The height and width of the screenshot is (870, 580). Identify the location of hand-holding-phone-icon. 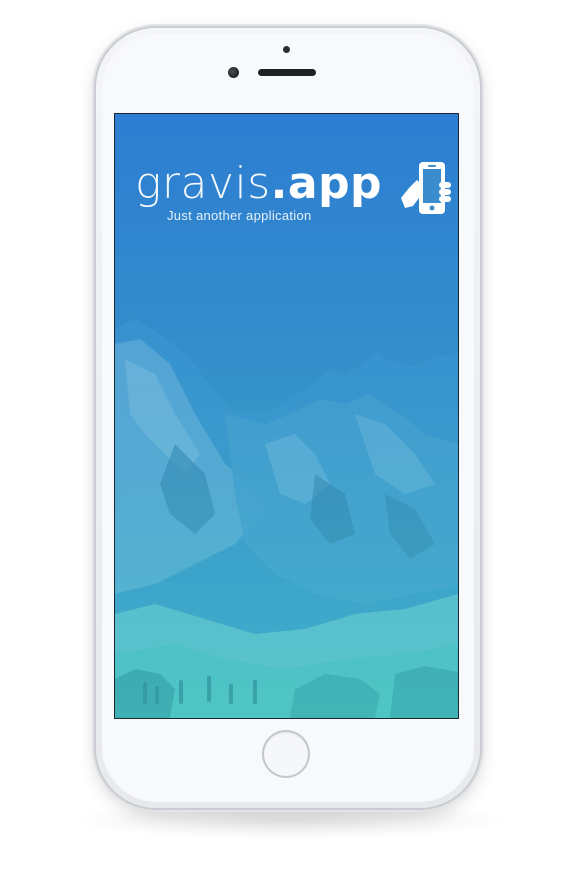
(426, 188).